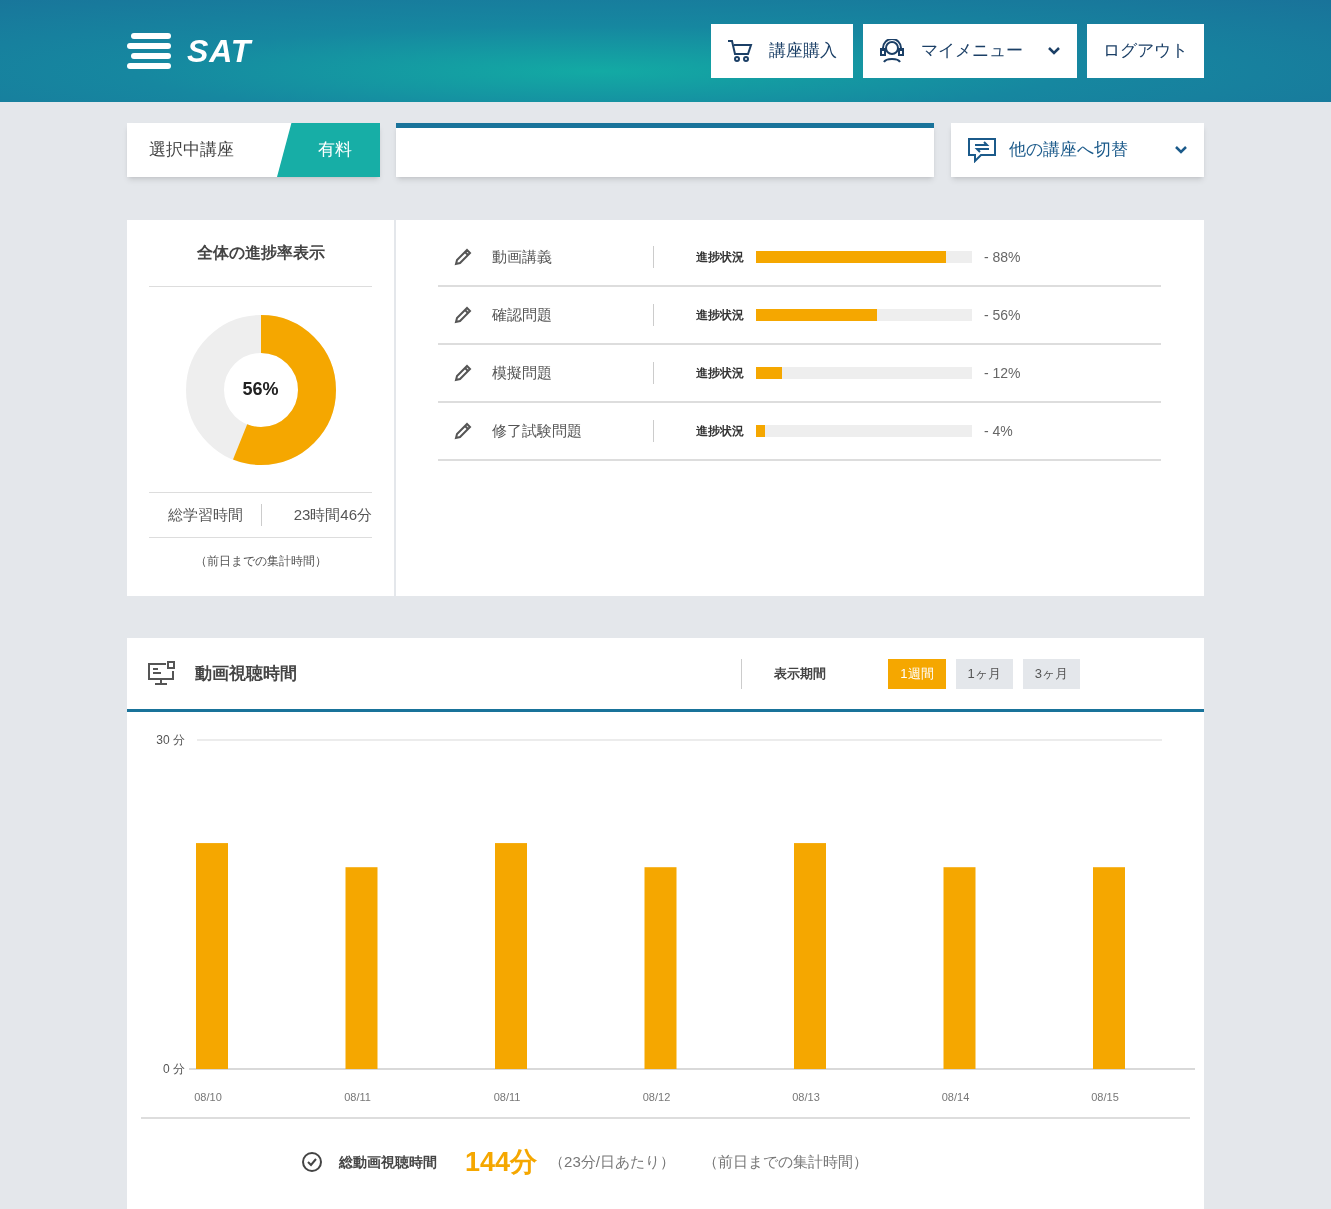 This screenshot has width=1331, height=1209. I want to click on section-title: 動画視聴時間, so click(246, 673).